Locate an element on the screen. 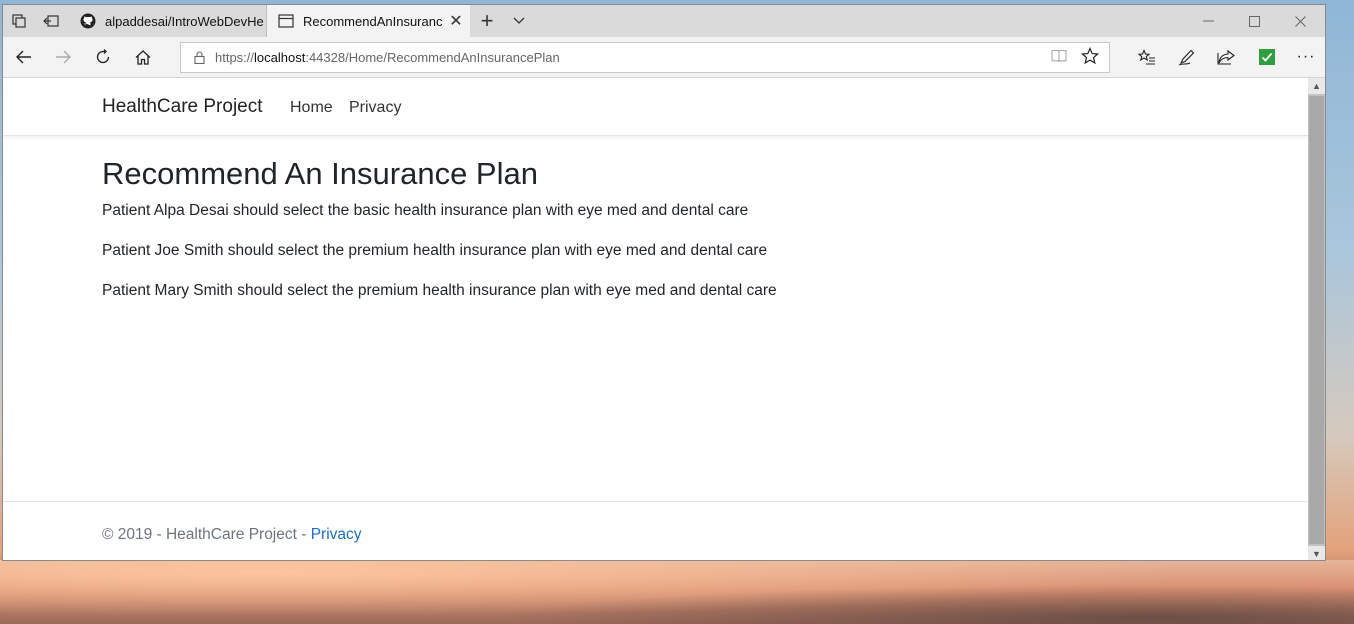  minimize-icon is located at coordinates (1208, 21).